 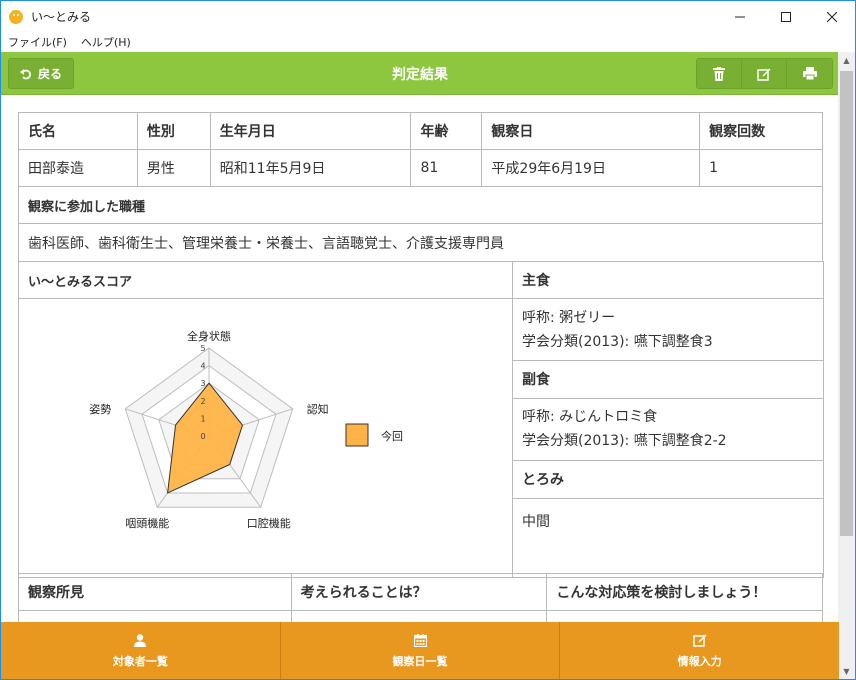 I want to click on header-name: 氏名, so click(x=78, y=131).